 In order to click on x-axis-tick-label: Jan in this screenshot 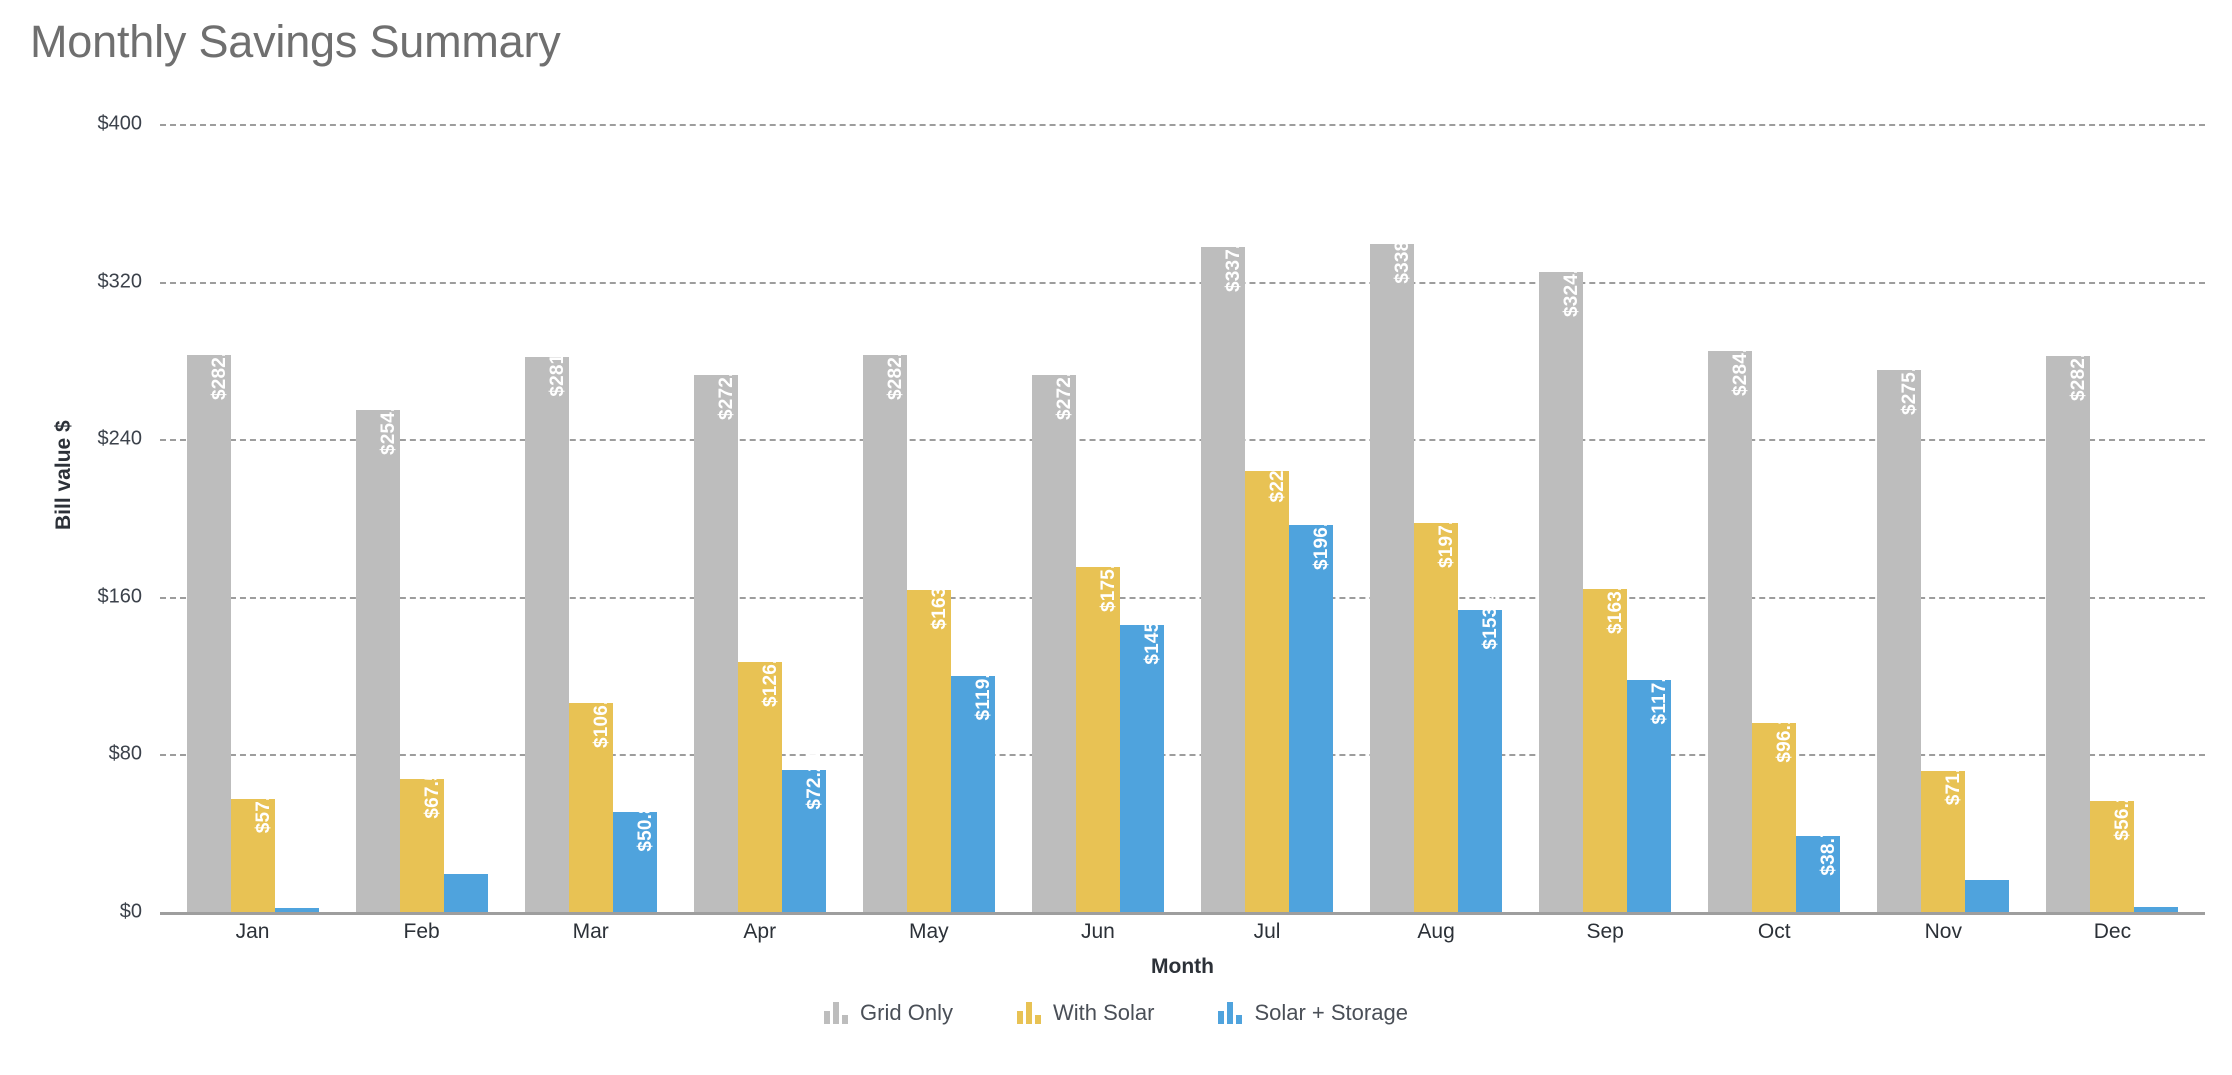, I will do `click(252, 931)`.